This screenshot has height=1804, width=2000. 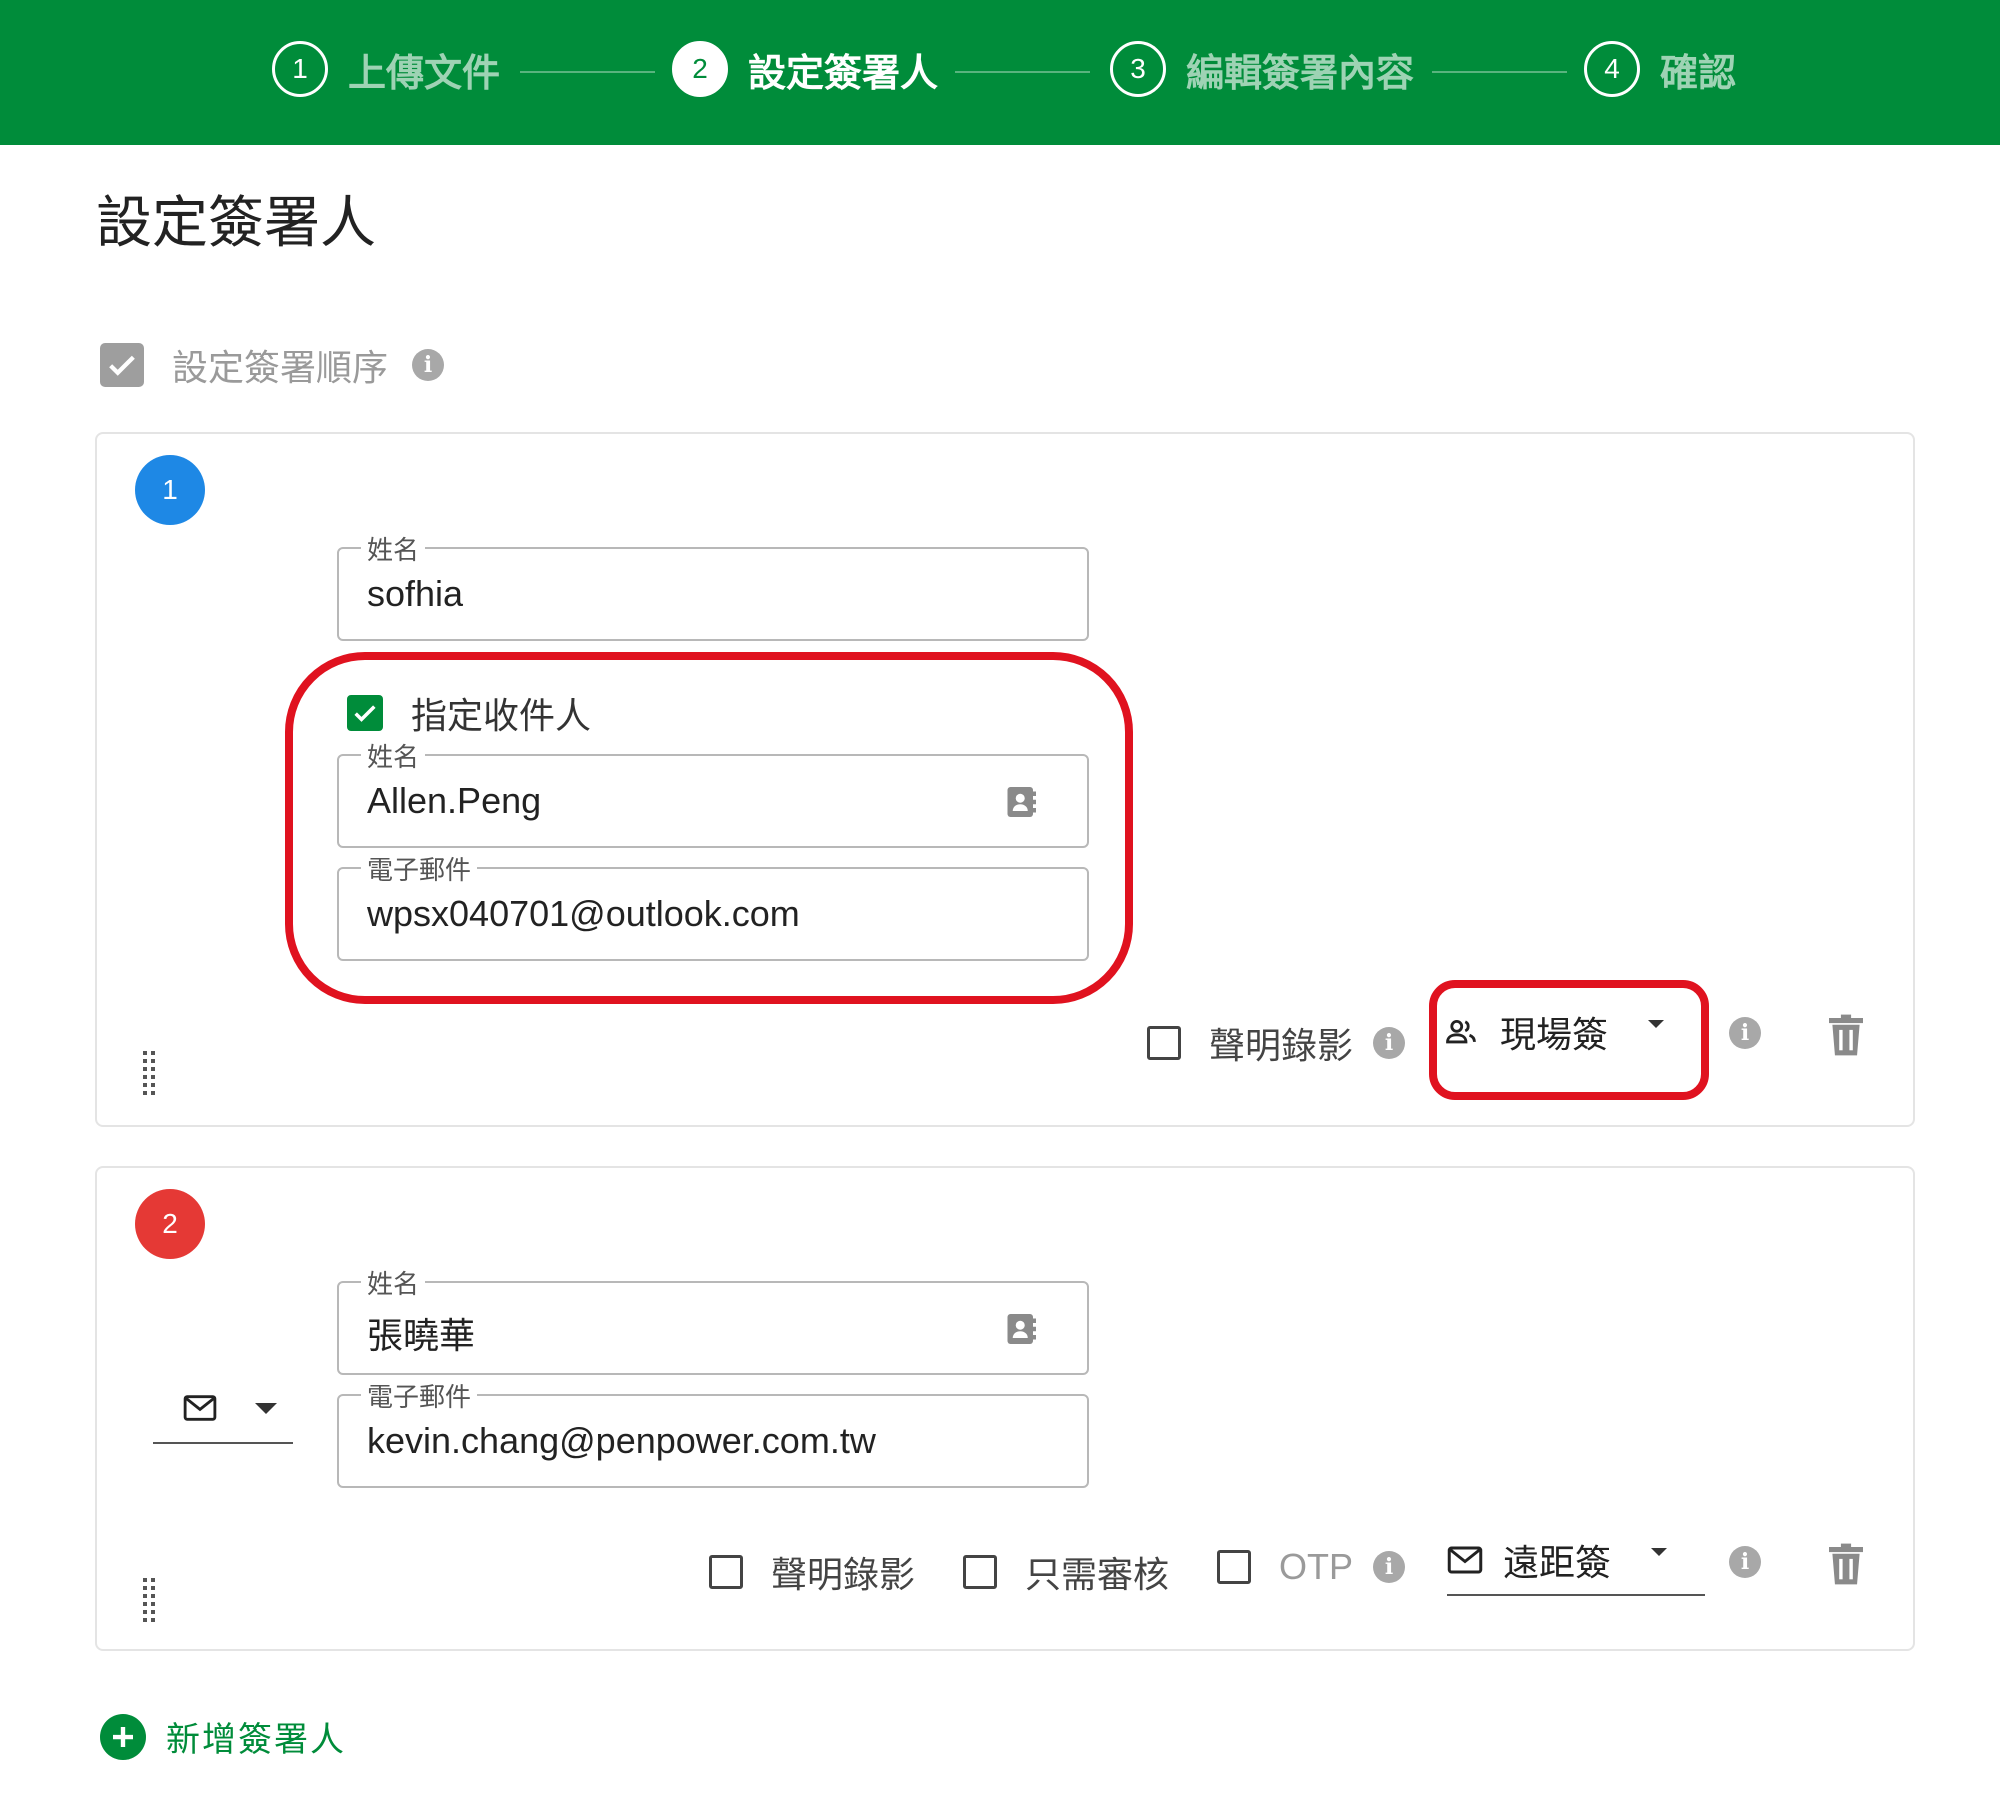 I want to click on sign-mode-select: 現場簽, so click(x=1567, y=1032).